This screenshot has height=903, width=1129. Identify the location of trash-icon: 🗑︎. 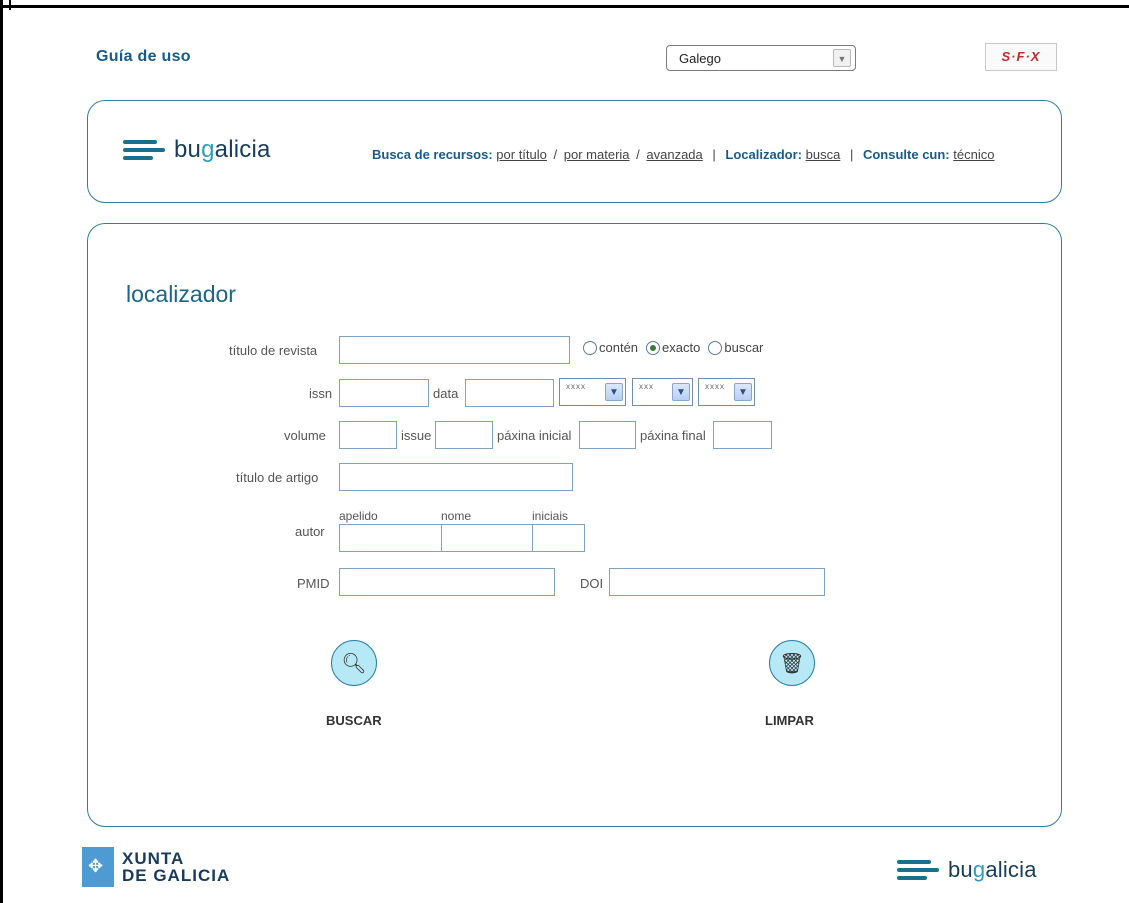
(792, 663).